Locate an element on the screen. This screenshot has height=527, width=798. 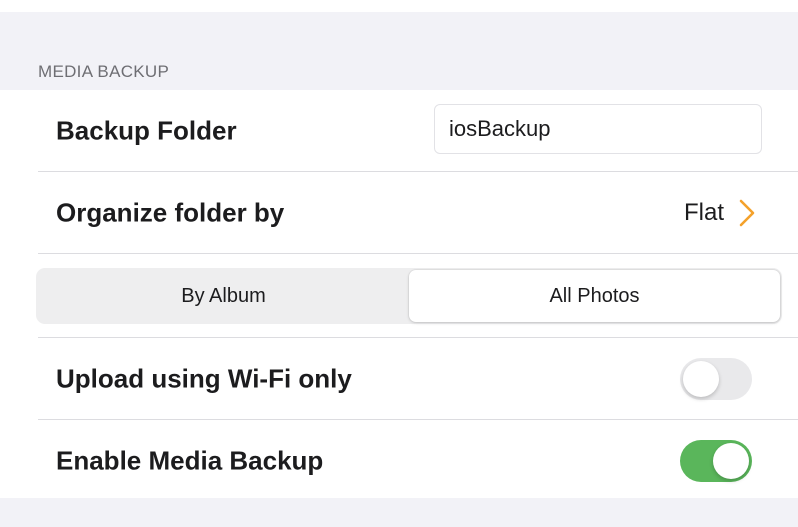
organize-segmented-control: By Album All Photos is located at coordinates (409, 296).